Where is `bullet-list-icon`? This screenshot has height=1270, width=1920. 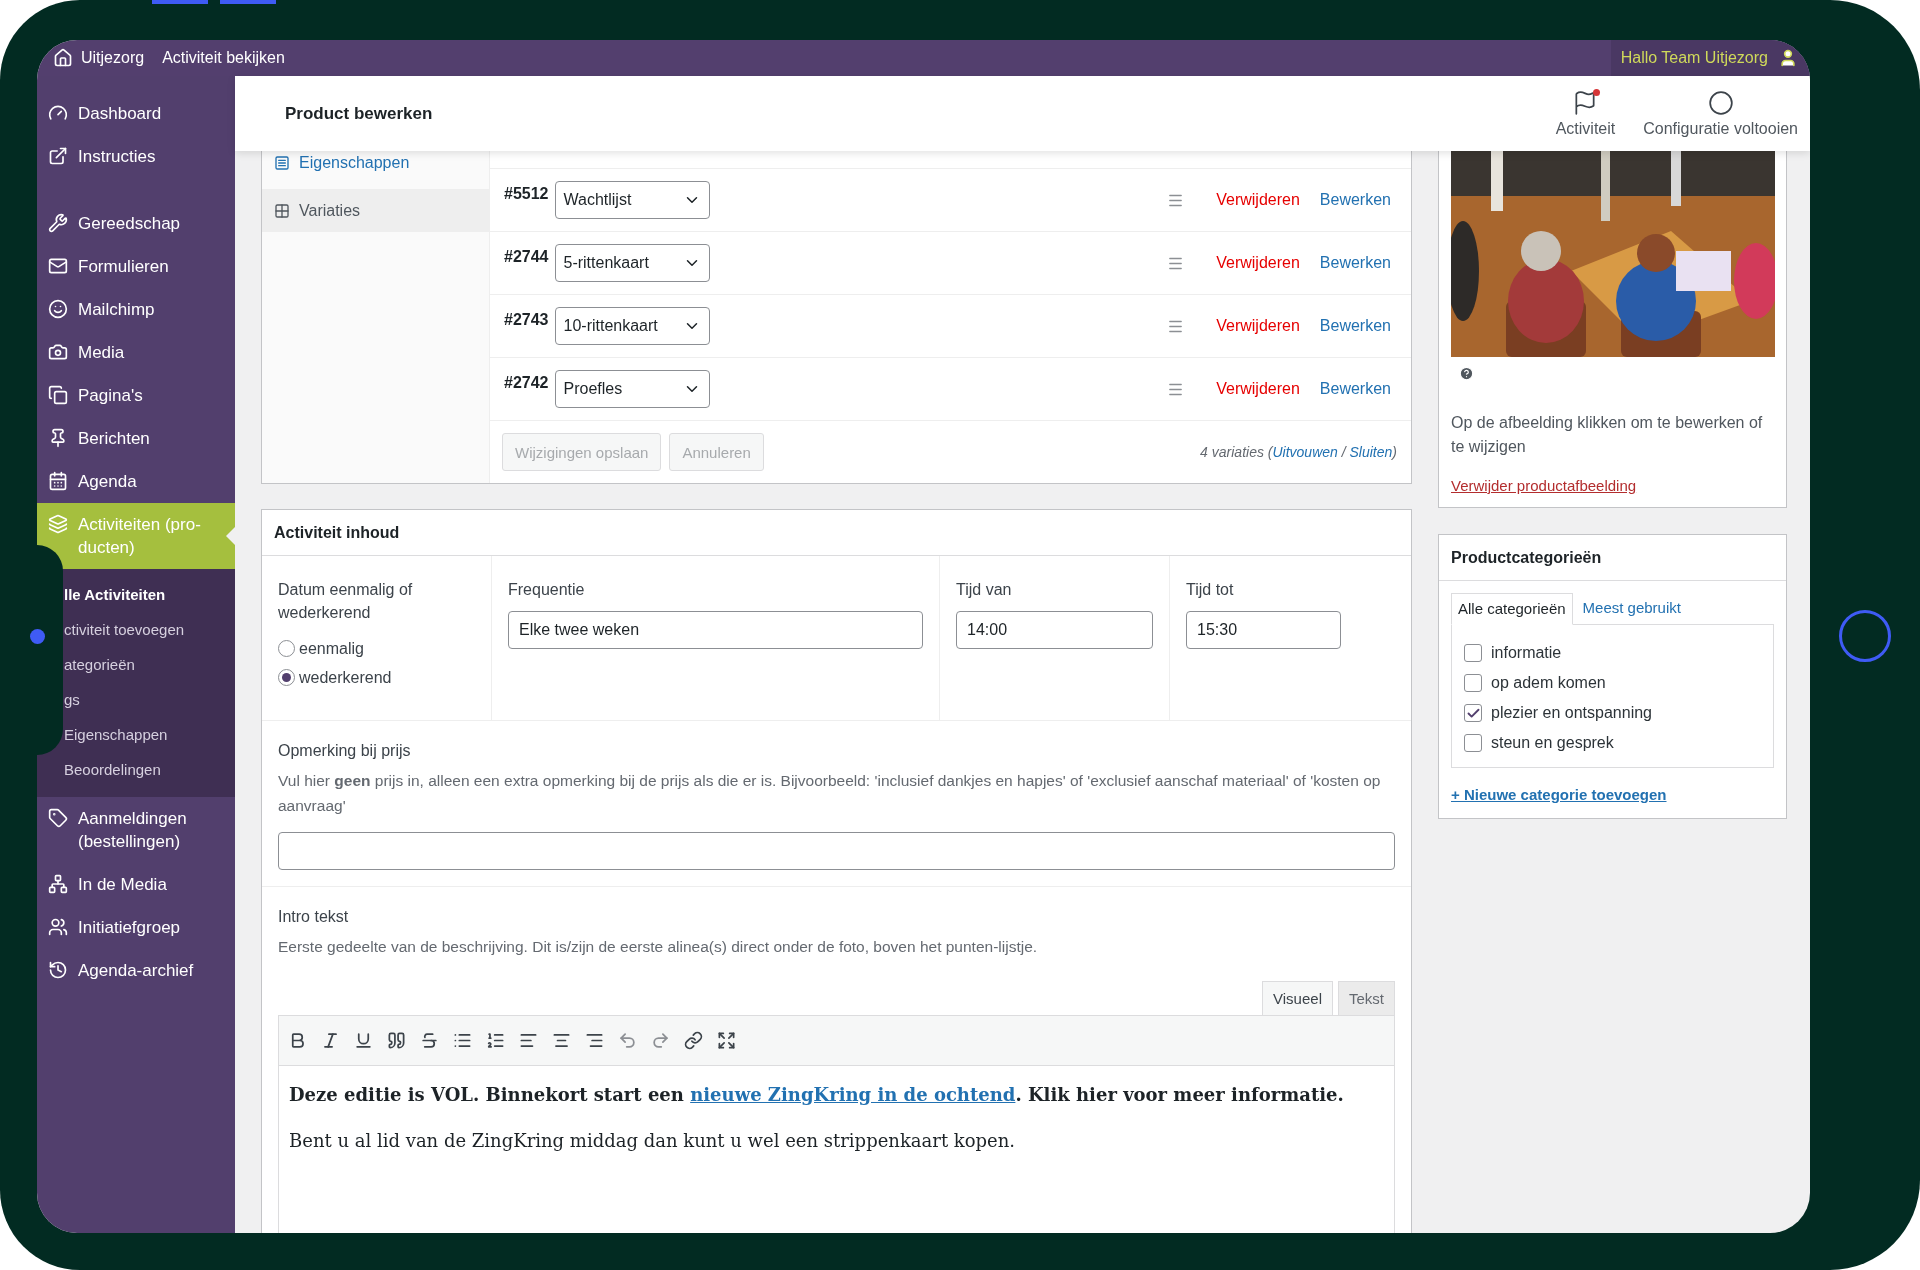 bullet-list-icon is located at coordinates (462, 1040).